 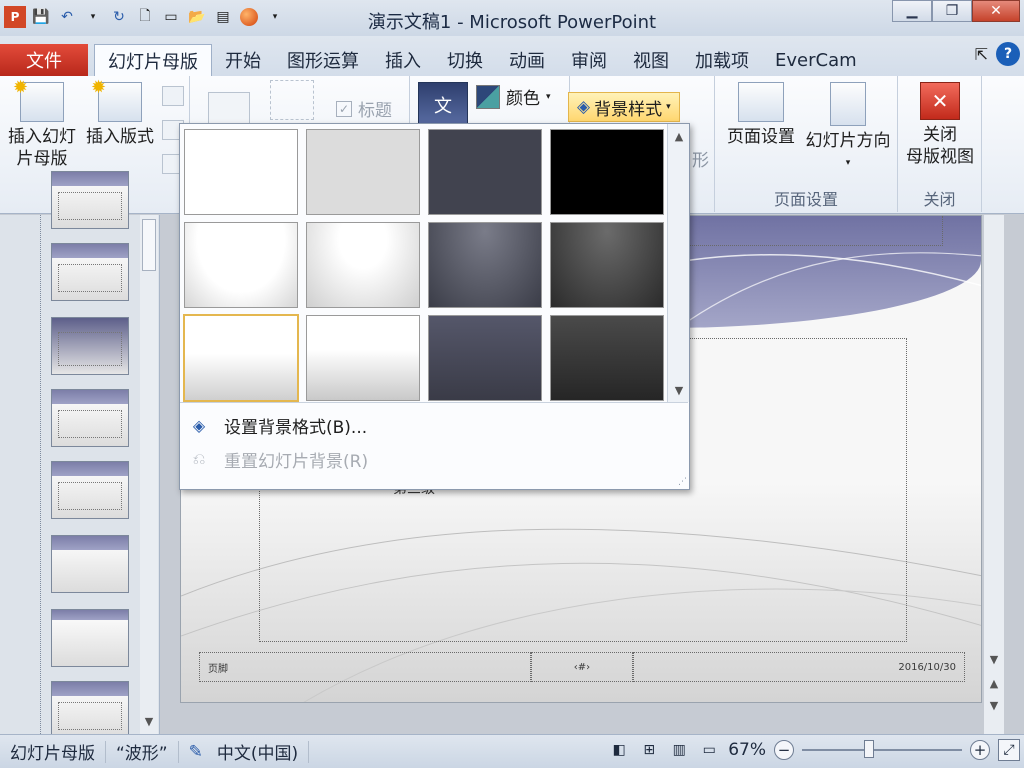 I want to click on tab-home: 开始, so click(x=243, y=60).